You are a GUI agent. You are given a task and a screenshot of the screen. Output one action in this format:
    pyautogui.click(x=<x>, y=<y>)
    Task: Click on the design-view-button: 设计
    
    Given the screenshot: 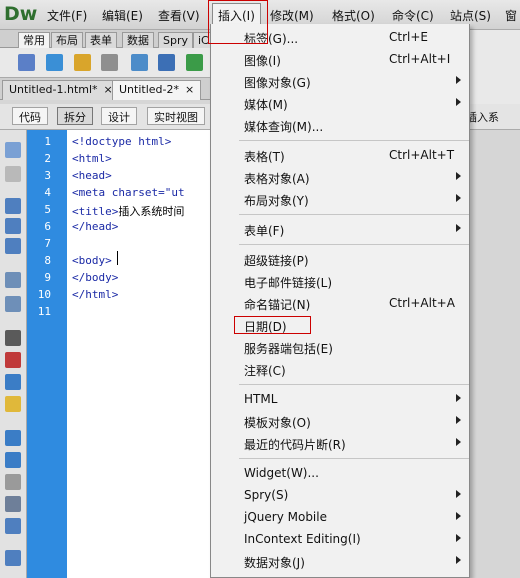 What is the action you would take?
    pyautogui.click(x=119, y=116)
    